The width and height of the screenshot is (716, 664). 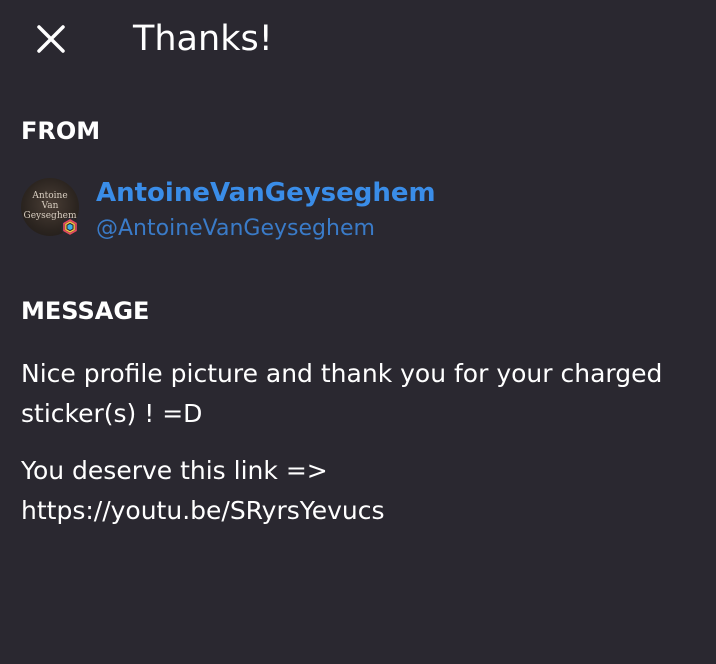 What do you see at coordinates (70, 227) in the screenshot?
I see `hexagon-badge-icon` at bounding box center [70, 227].